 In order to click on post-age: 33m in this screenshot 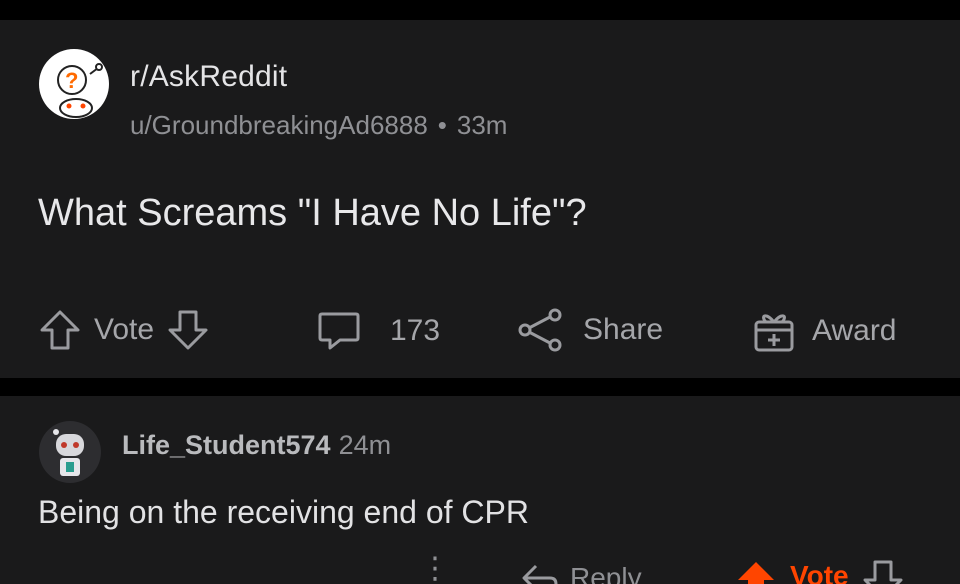, I will do `click(482, 125)`.